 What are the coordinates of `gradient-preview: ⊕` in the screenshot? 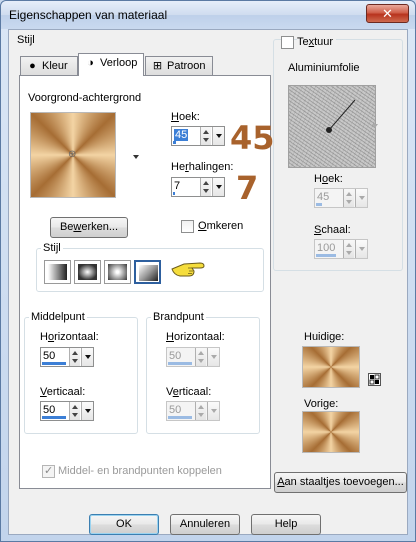 It's located at (73, 155).